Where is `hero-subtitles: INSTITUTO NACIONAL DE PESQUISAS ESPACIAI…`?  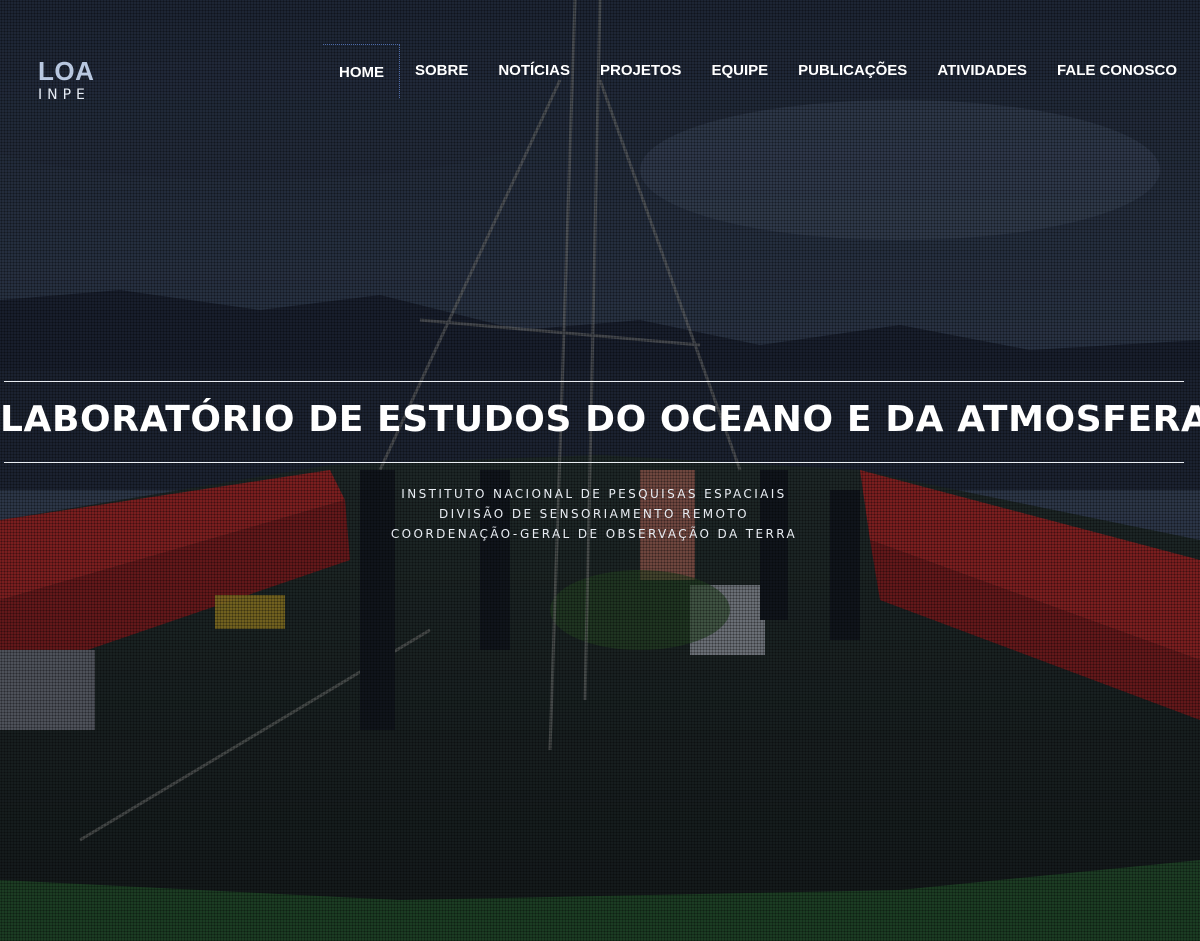 hero-subtitles: INSTITUTO NACIONAL DE PESQUISAS ESPACIAI… is located at coordinates (594, 514).